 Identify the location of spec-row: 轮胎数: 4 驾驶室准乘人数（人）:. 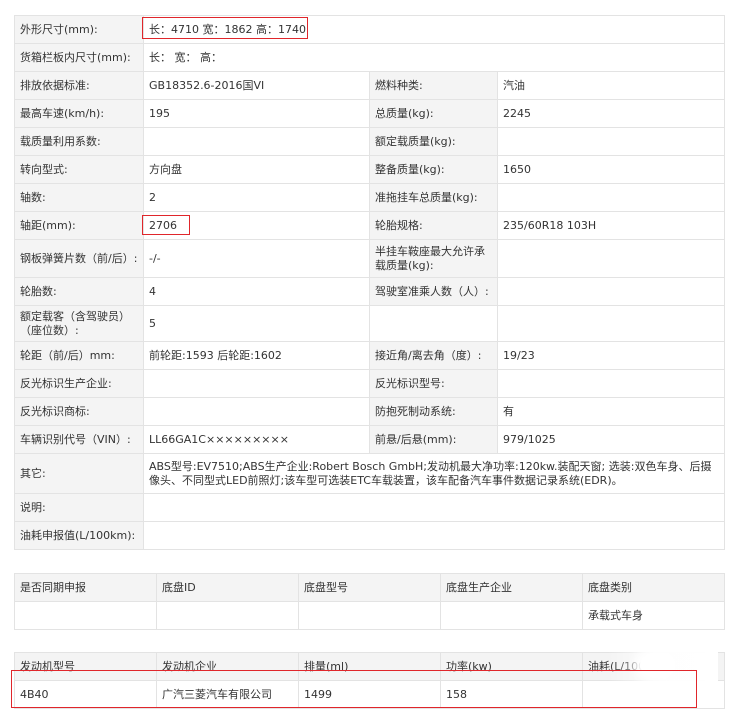
(370, 291).